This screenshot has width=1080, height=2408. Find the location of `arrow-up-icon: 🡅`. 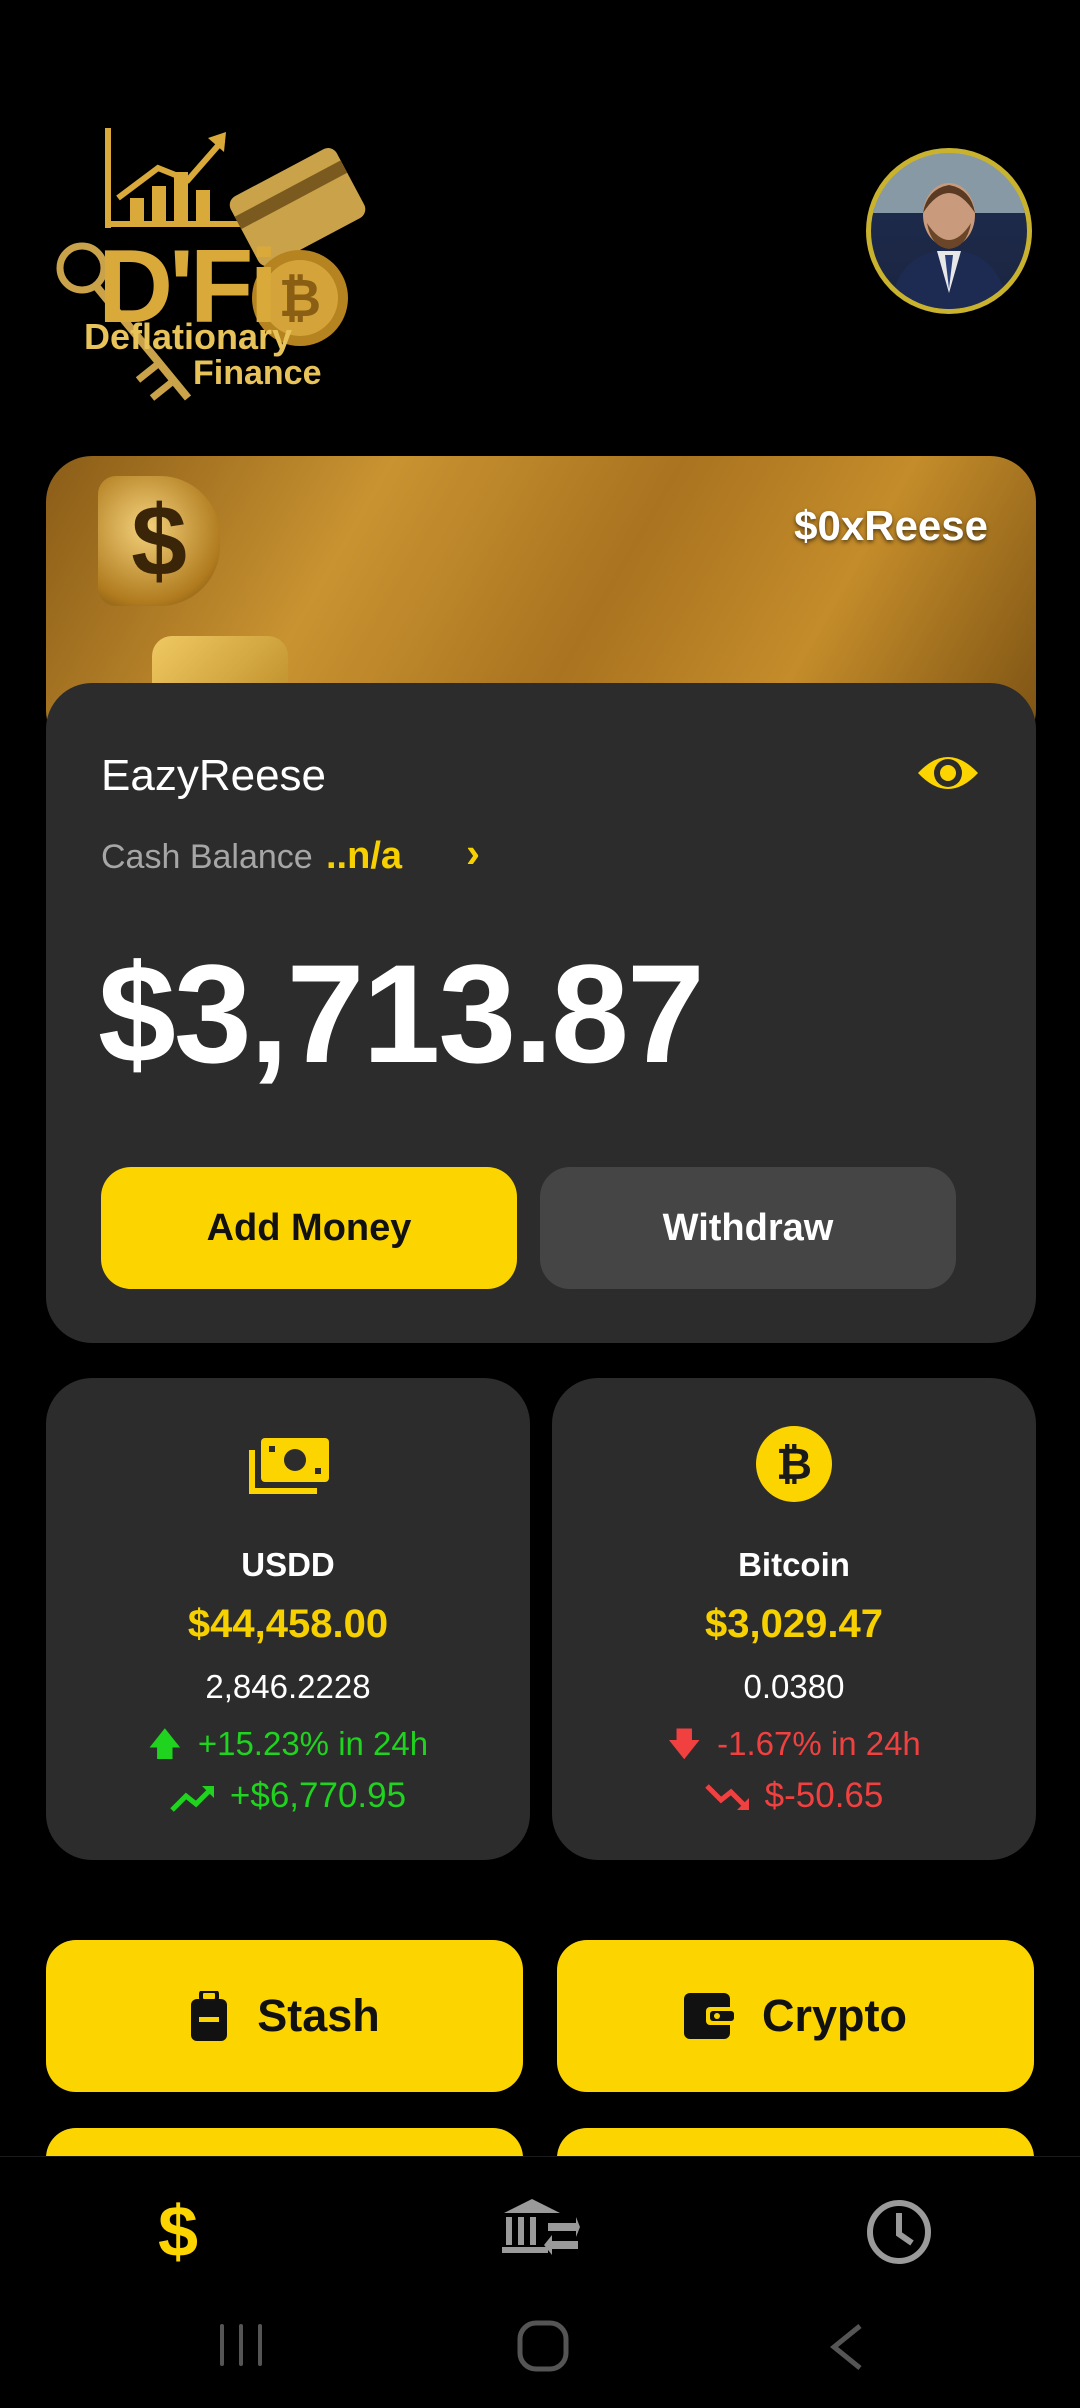

arrow-up-icon: 🡅 is located at coordinates (164, 1743).